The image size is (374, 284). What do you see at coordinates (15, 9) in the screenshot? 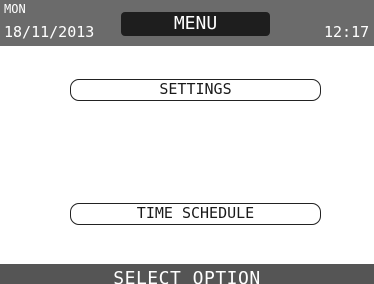
I see `day-of-week: MON` at bounding box center [15, 9].